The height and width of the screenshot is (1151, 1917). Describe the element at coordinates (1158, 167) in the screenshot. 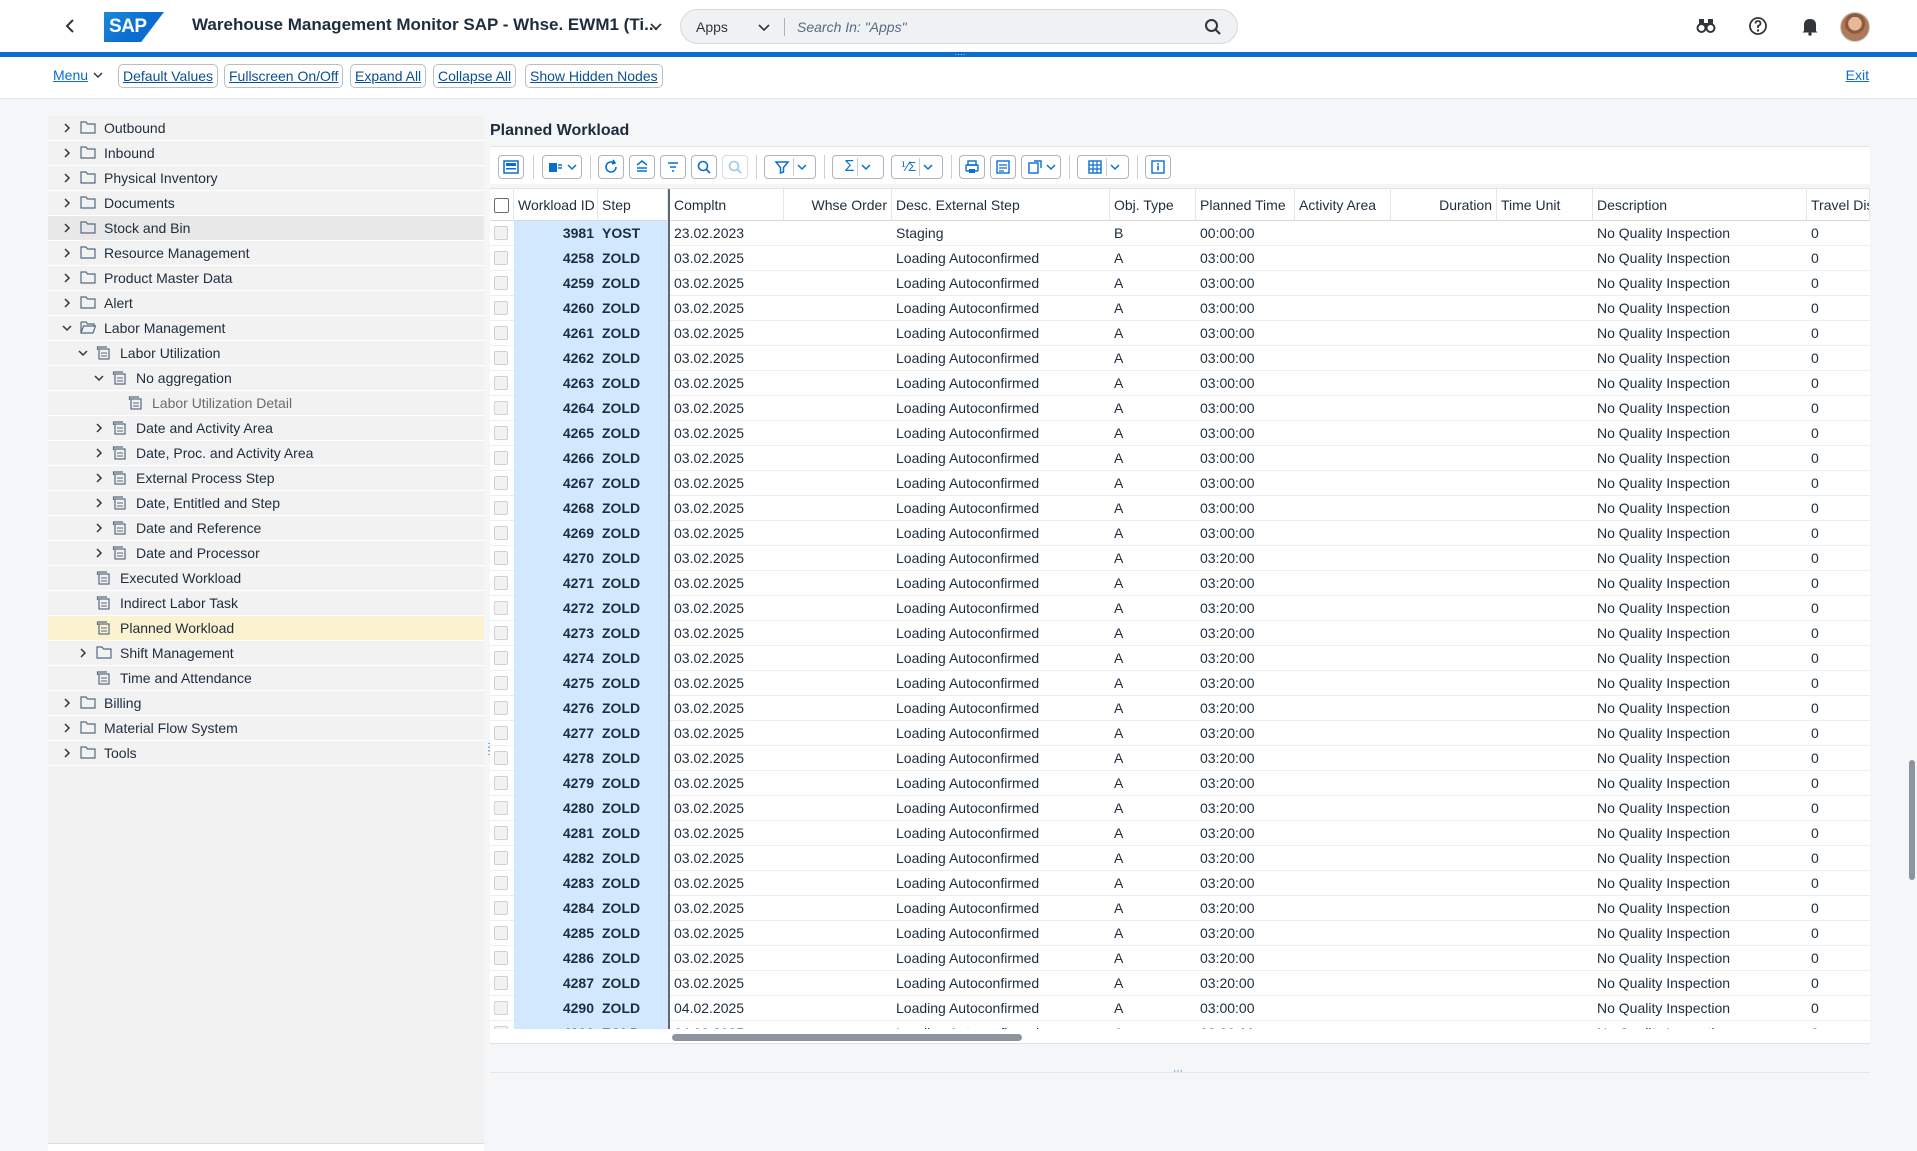

I see `information-button` at that location.